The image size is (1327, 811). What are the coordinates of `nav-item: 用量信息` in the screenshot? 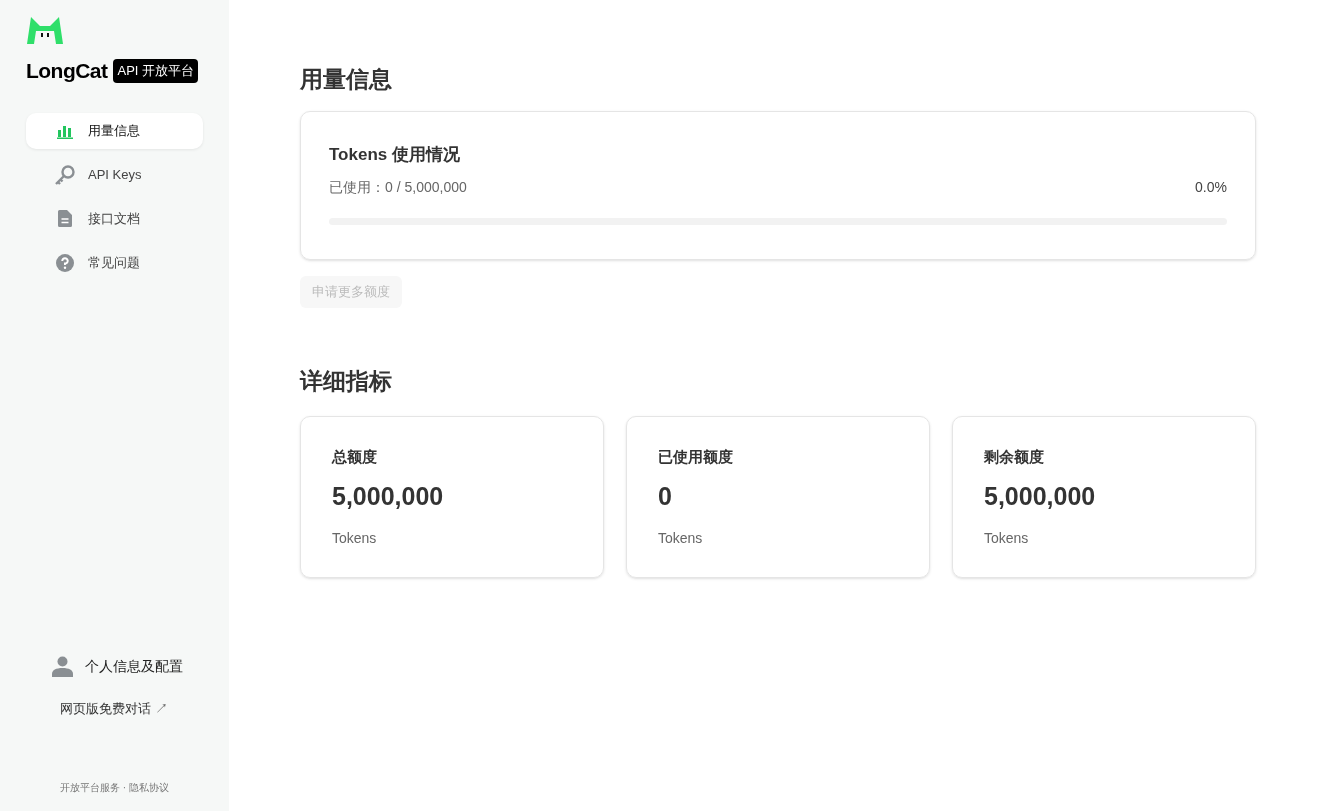 It's located at (114, 130).